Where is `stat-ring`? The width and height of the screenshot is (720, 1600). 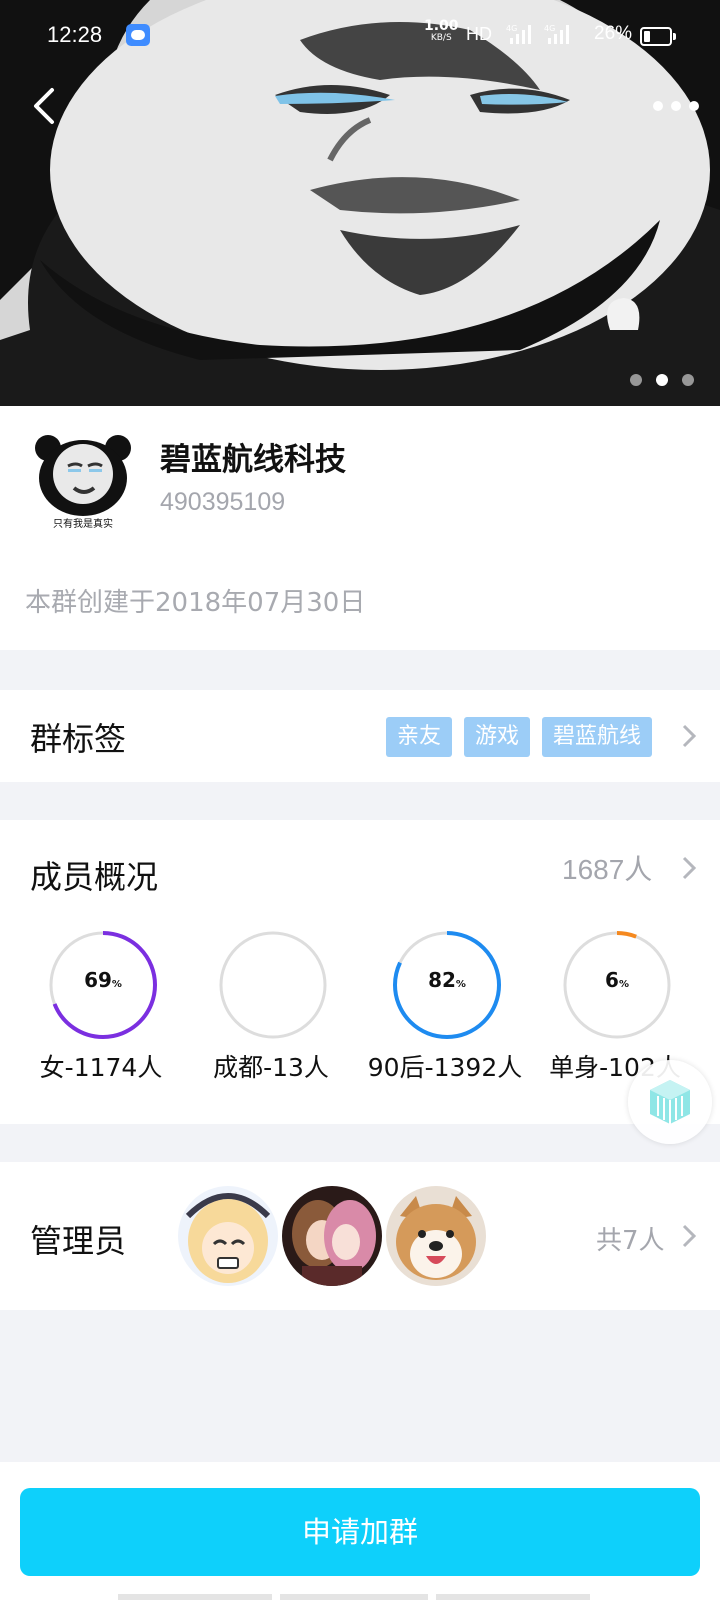 stat-ring is located at coordinates (273, 985).